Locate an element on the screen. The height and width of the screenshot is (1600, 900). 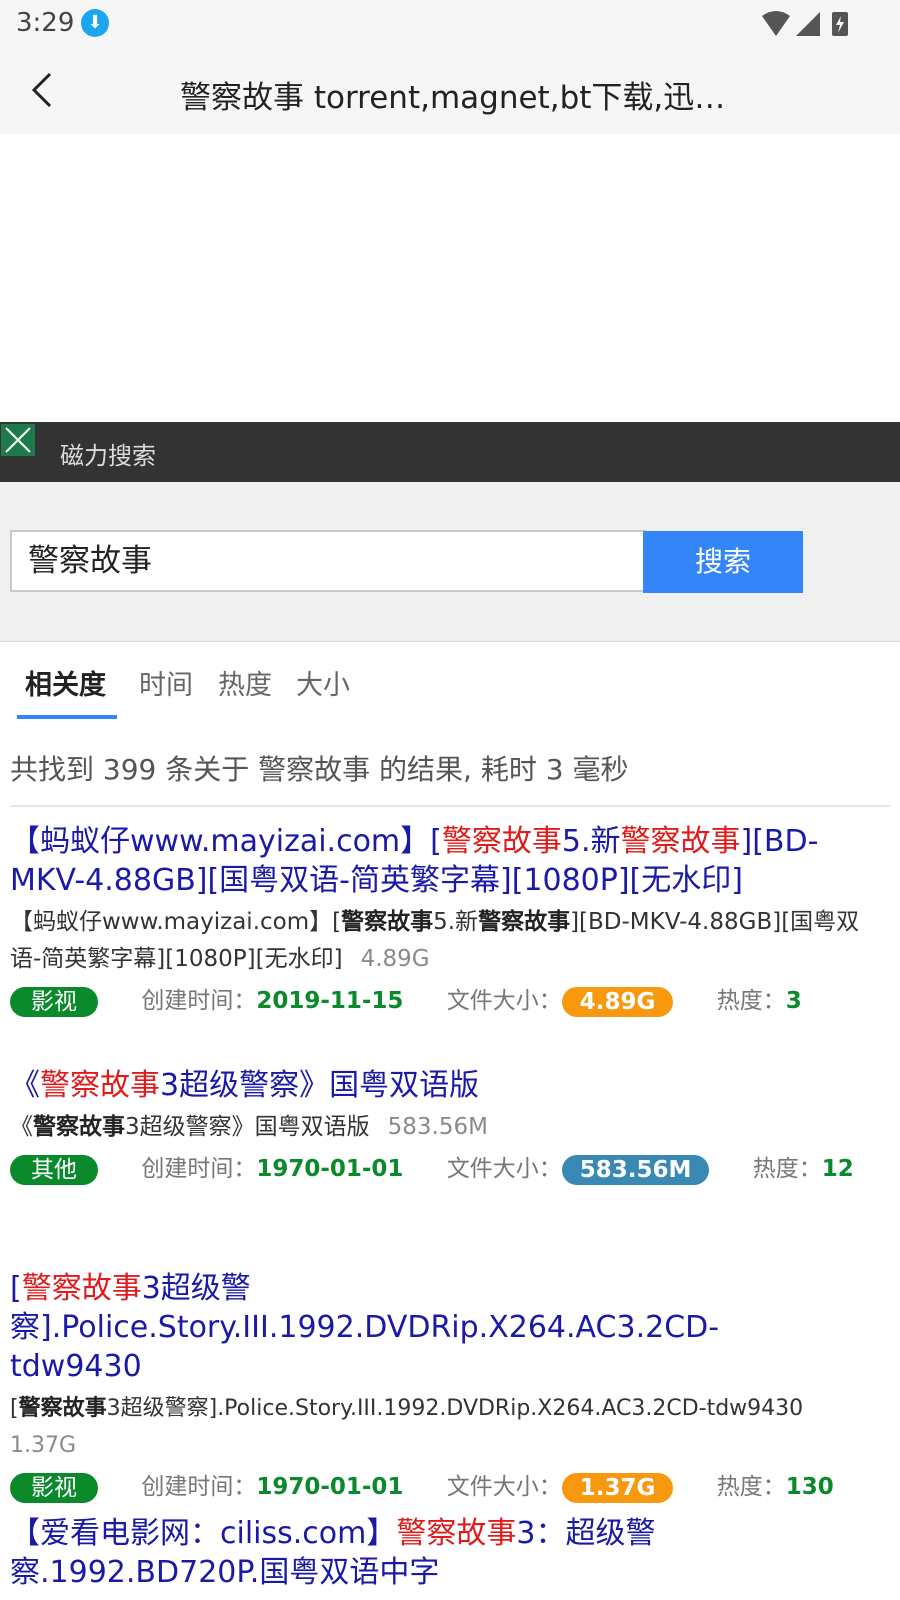
status-bar: 3:29 ⬇ is located at coordinates (450, 24).